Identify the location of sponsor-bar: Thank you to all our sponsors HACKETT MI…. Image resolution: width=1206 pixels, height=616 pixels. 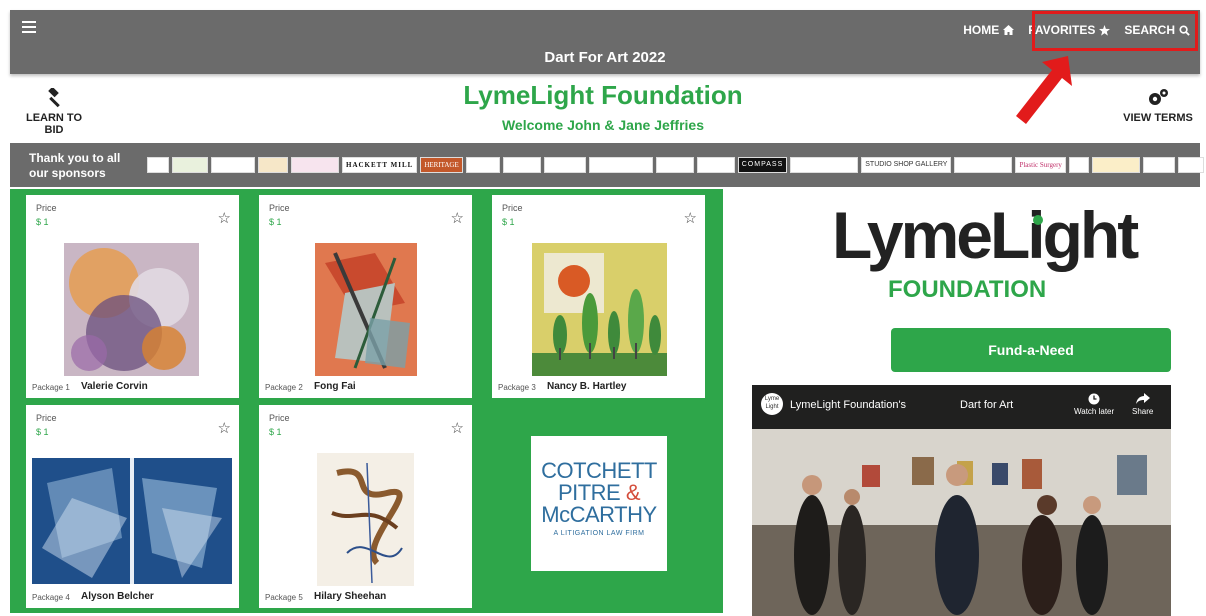
(607, 165).